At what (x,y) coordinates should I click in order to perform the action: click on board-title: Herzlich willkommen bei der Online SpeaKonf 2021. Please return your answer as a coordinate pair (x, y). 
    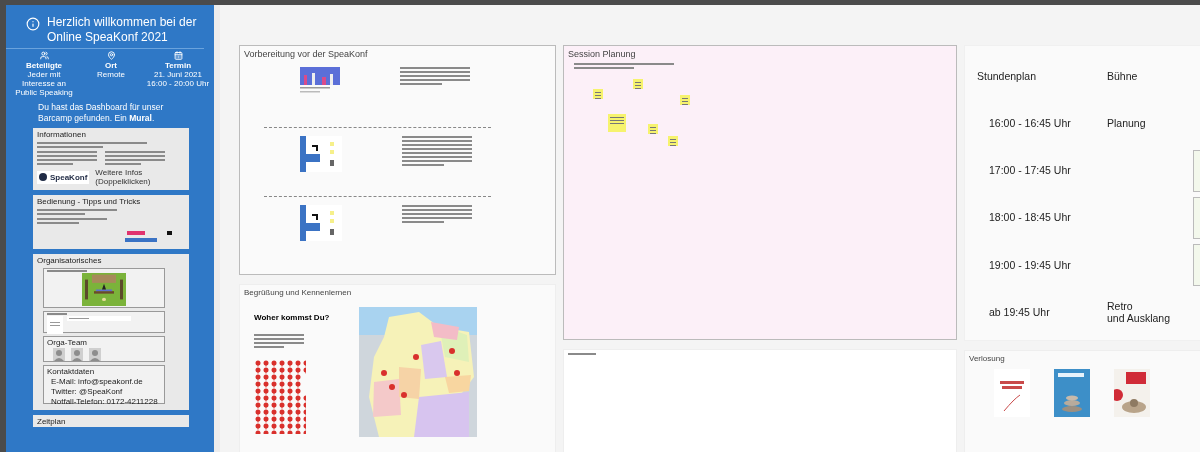
    Looking at the image, I should click on (122, 30).